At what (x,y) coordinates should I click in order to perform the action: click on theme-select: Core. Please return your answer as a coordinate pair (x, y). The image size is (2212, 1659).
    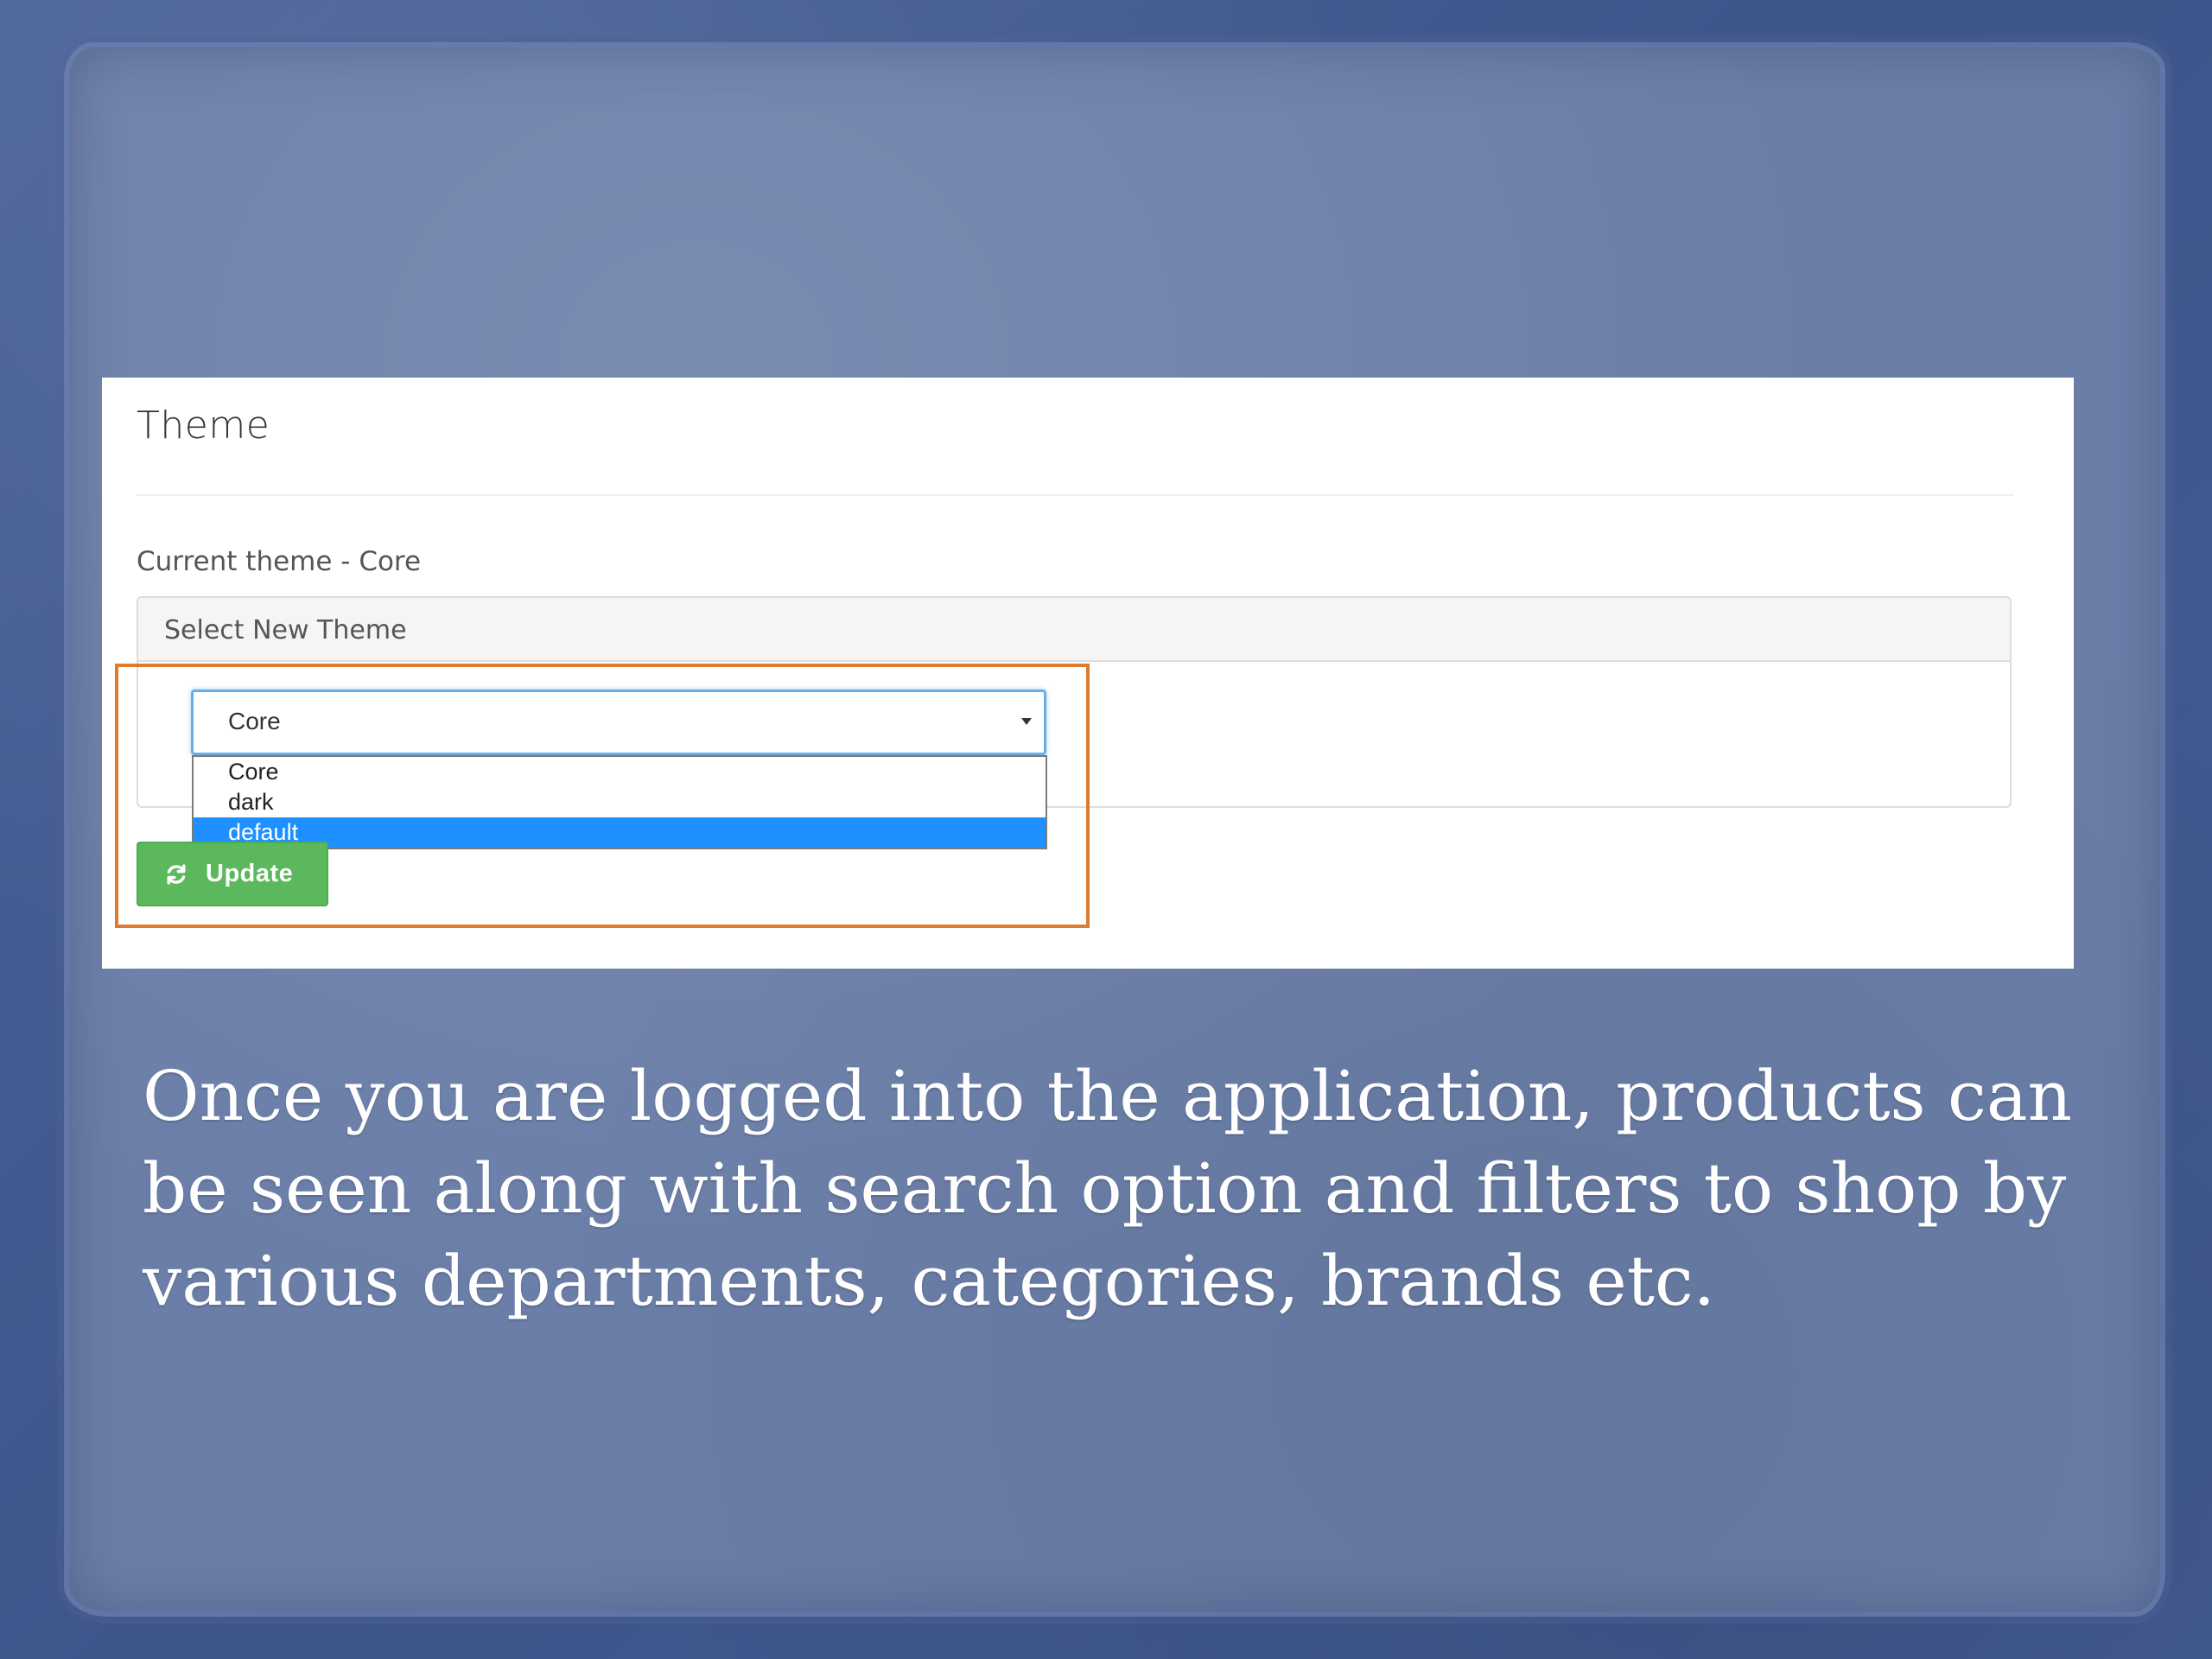
    Looking at the image, I should click on (618, 722).